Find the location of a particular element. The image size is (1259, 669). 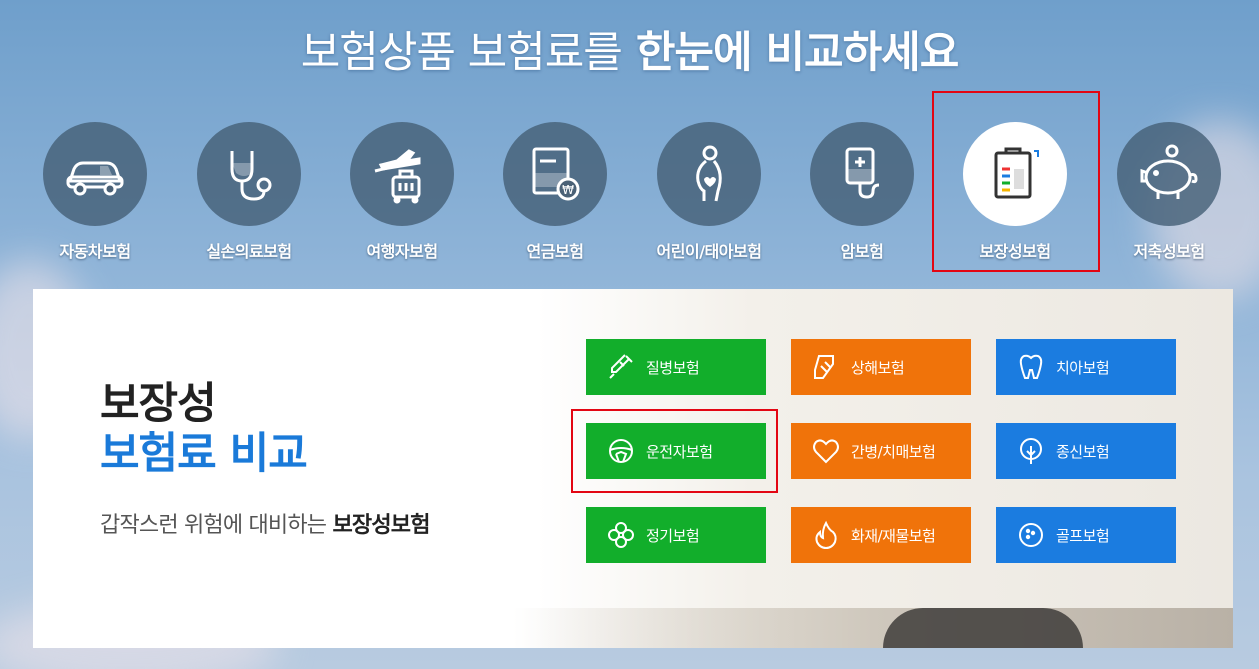

disease-insurance-button: 질병보험 is located at coordinates (676, 367).